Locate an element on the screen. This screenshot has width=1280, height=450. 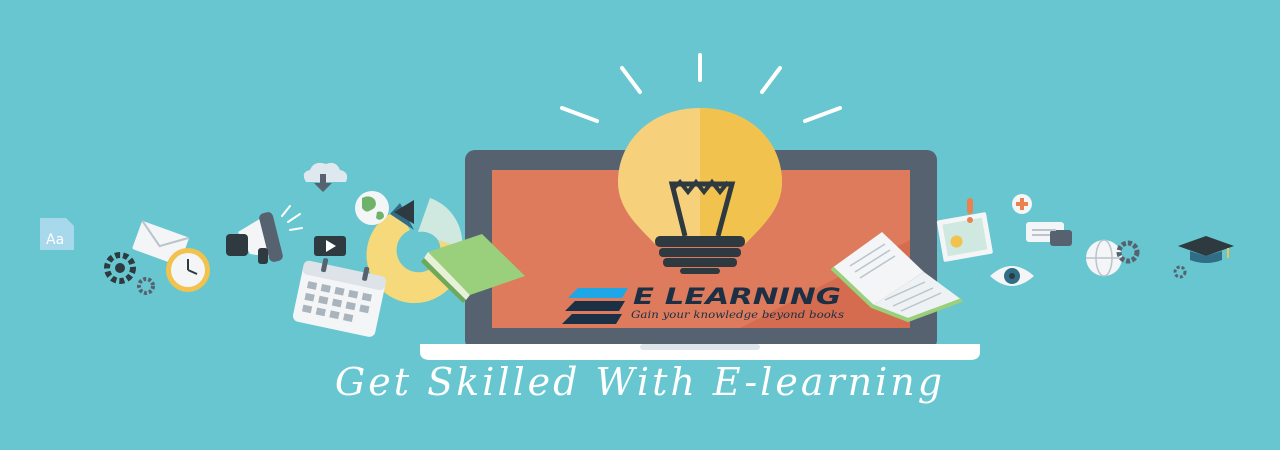
megaphone-icon is located at coordinates (264, 234).